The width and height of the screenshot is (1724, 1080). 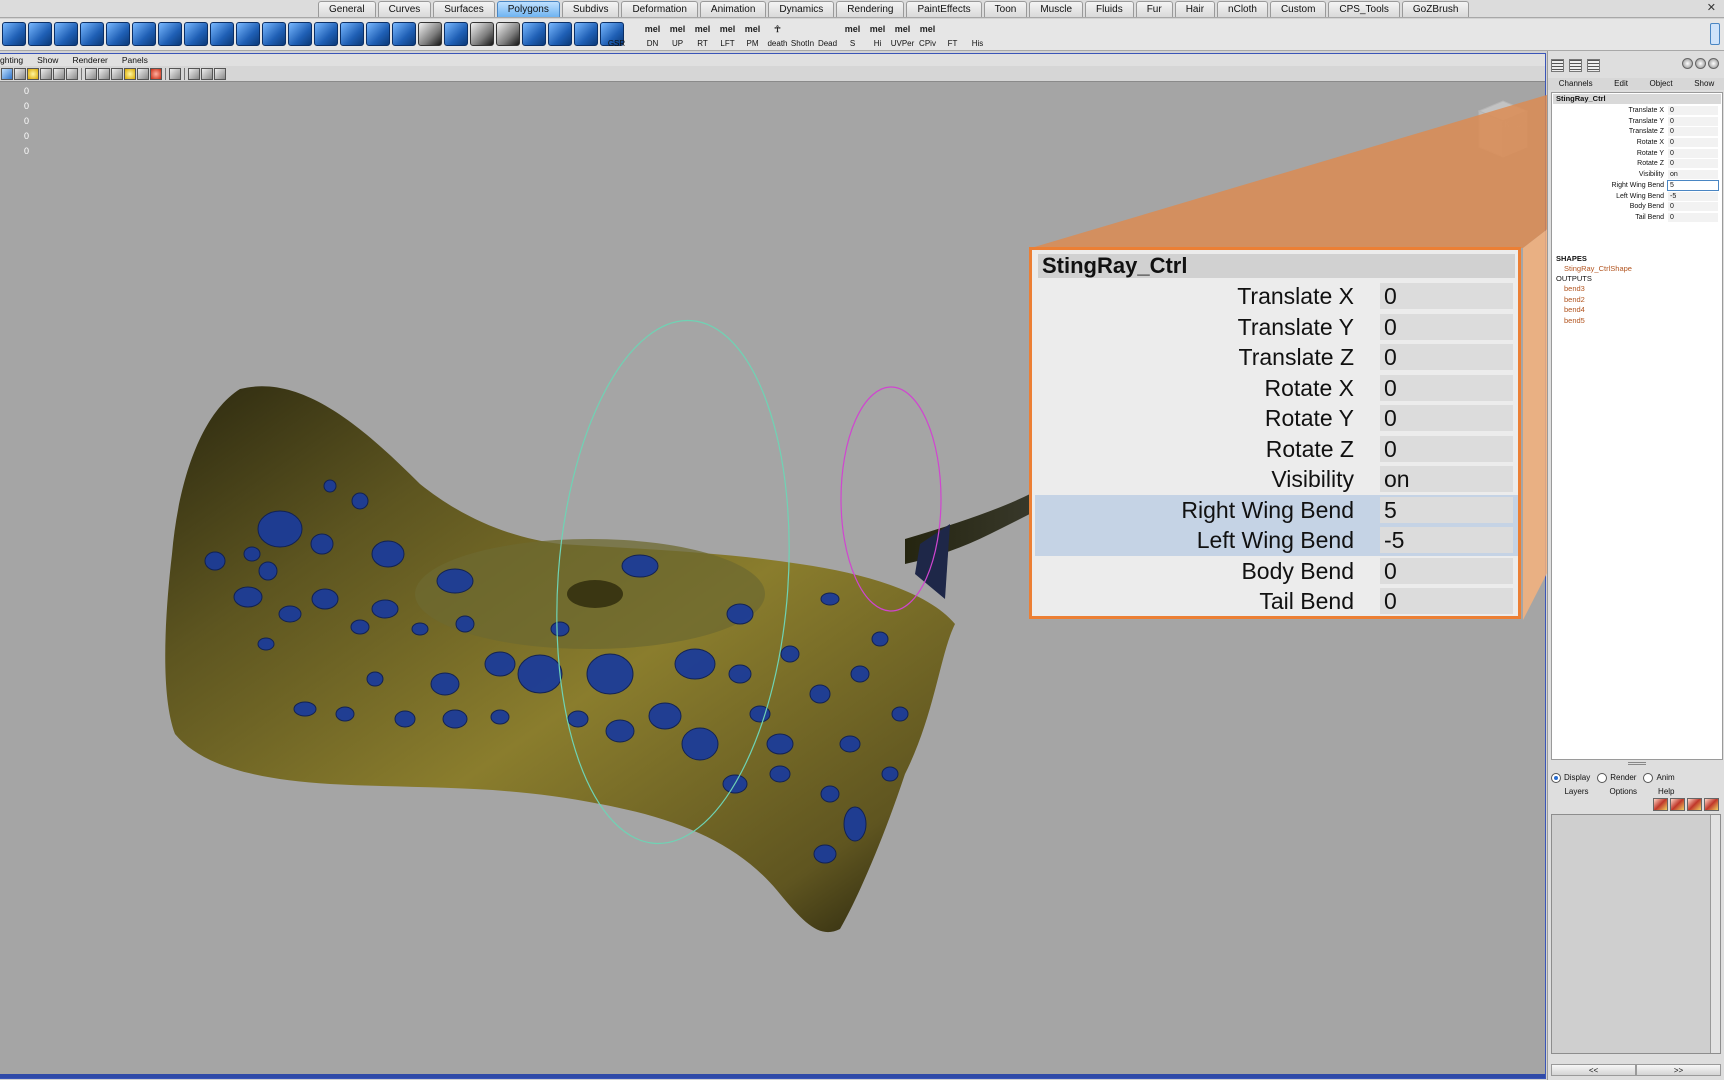 What do you see at coordinates (11, 60) in the screenshot?
I see `panel-menu-ghting: ghting` at bounding box center [11, 60].